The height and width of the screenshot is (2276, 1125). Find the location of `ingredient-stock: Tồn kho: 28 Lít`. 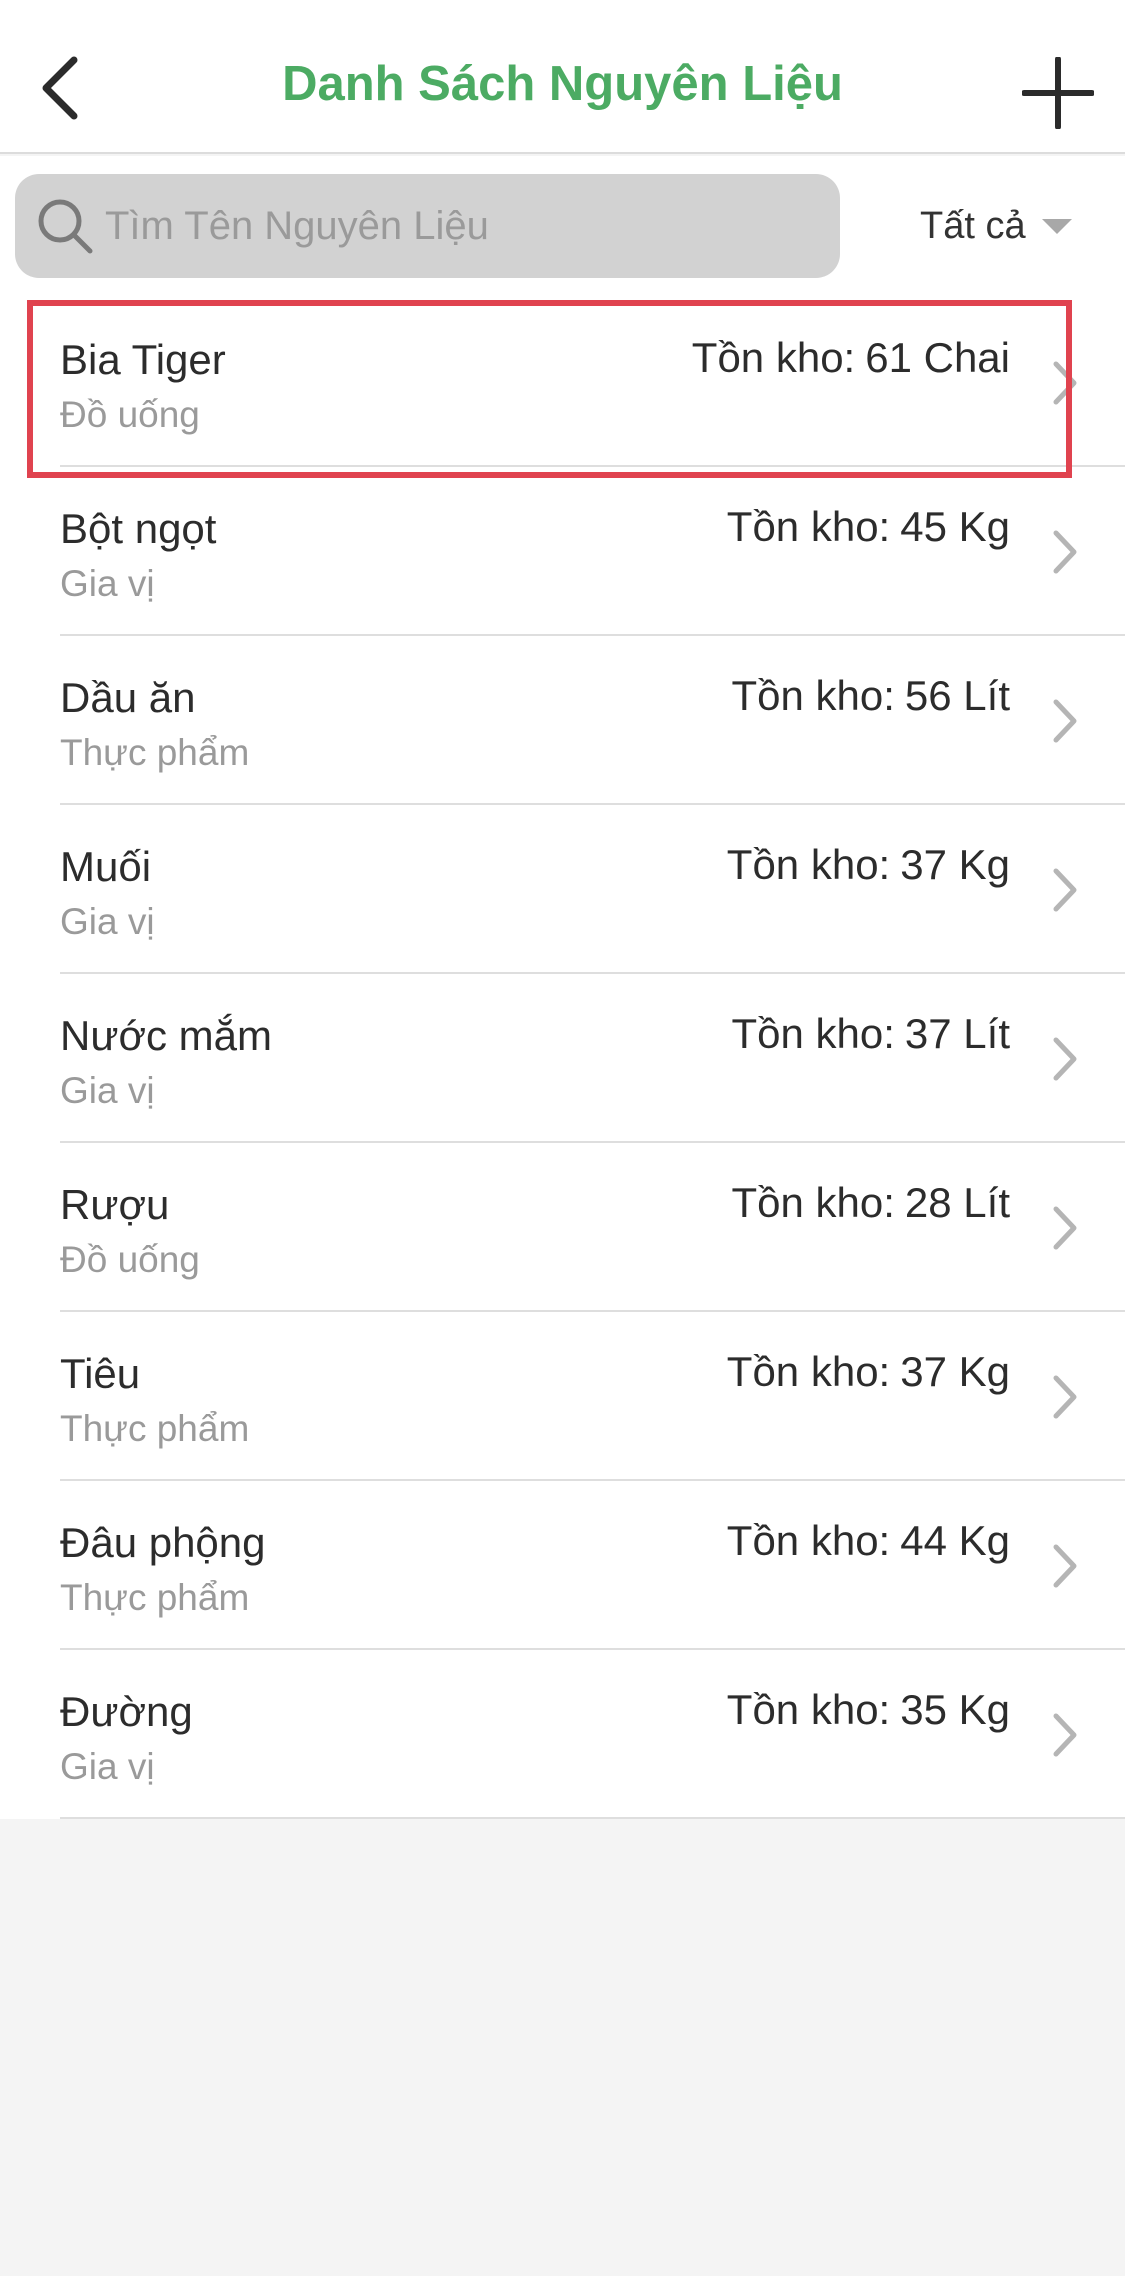

ingredient-stock: Tồn kho: 28 Lít is located at coordinates (870, 1203).